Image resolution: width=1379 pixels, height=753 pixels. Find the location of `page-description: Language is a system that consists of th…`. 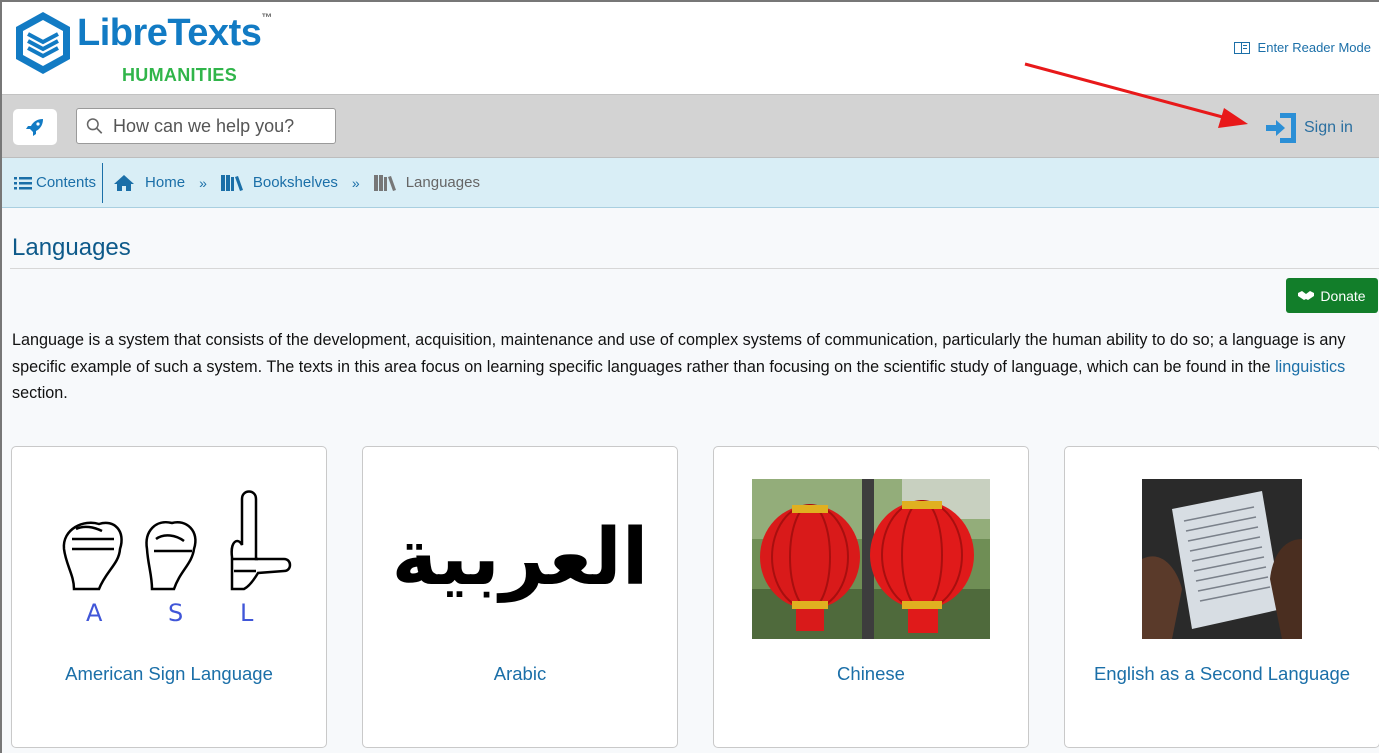

page-description: Language is a system that consists of th… is located at coordinates (679, 366).